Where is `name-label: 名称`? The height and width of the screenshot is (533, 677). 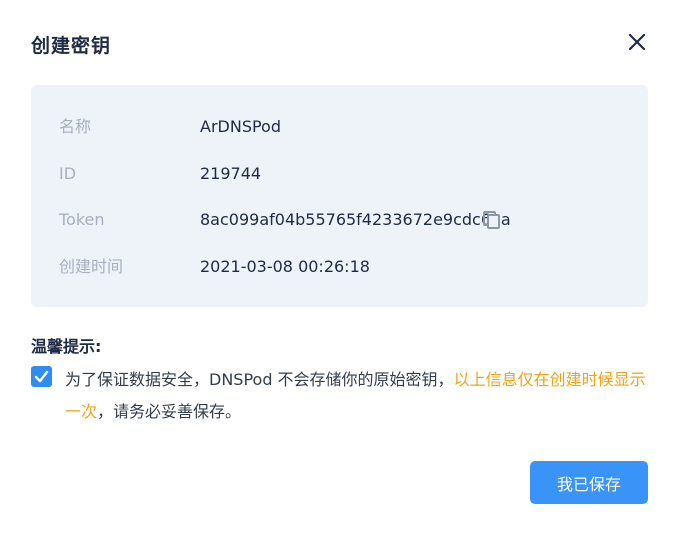 name-label: 名称 is located at coordinates (75, 126).